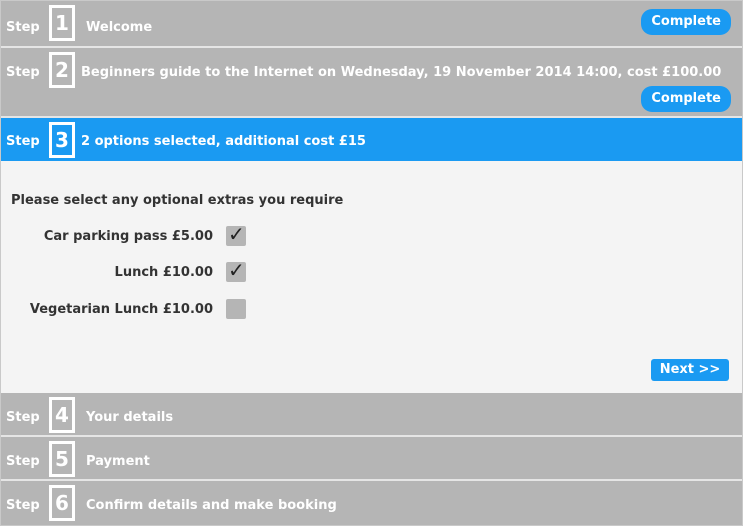 This screenshot has width=743, height=526. Describe the element at coordinates (686, 99) in the screenshot. I see `step-2-complete-button: Complete` at that location.